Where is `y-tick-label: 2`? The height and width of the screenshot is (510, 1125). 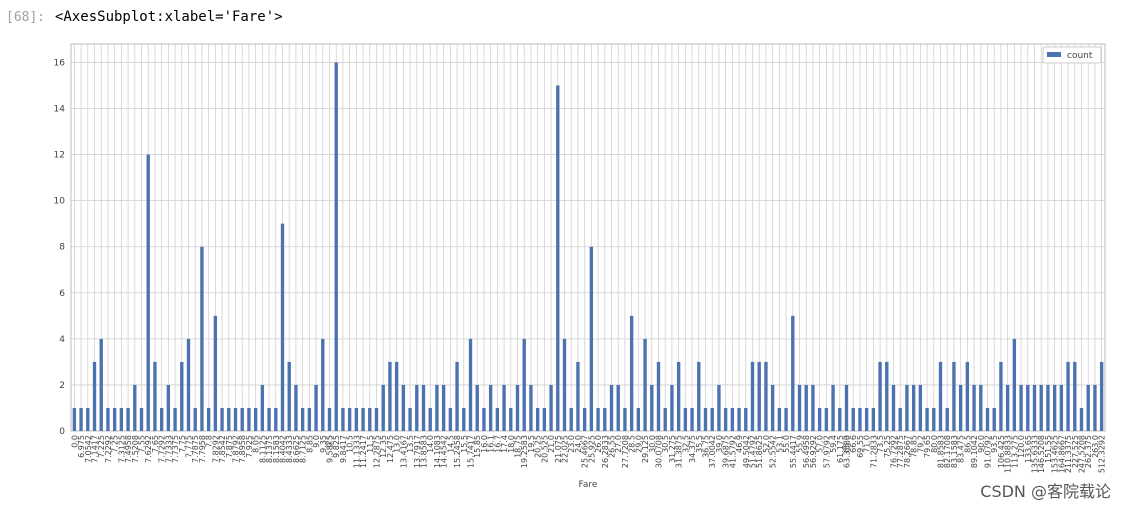
y-tick-label: 2 is located at coordinates (62, 386).